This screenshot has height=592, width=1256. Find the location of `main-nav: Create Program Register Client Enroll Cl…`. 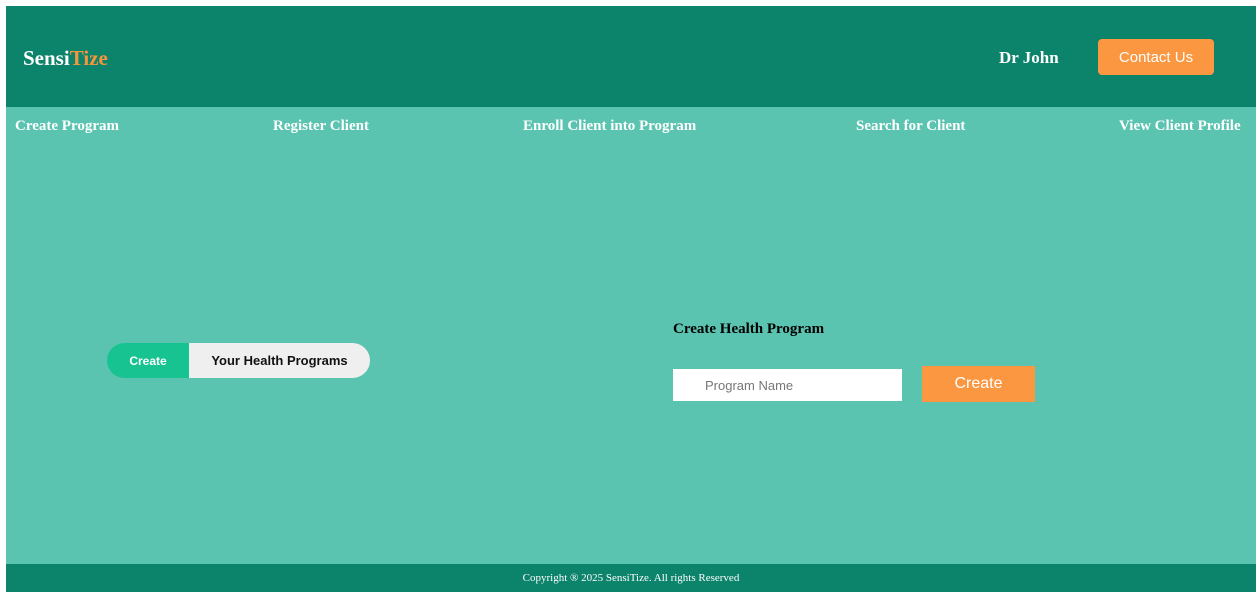

main-nav: Create Program Register Client Enroll Cl… is located at coordinates (631, 125).